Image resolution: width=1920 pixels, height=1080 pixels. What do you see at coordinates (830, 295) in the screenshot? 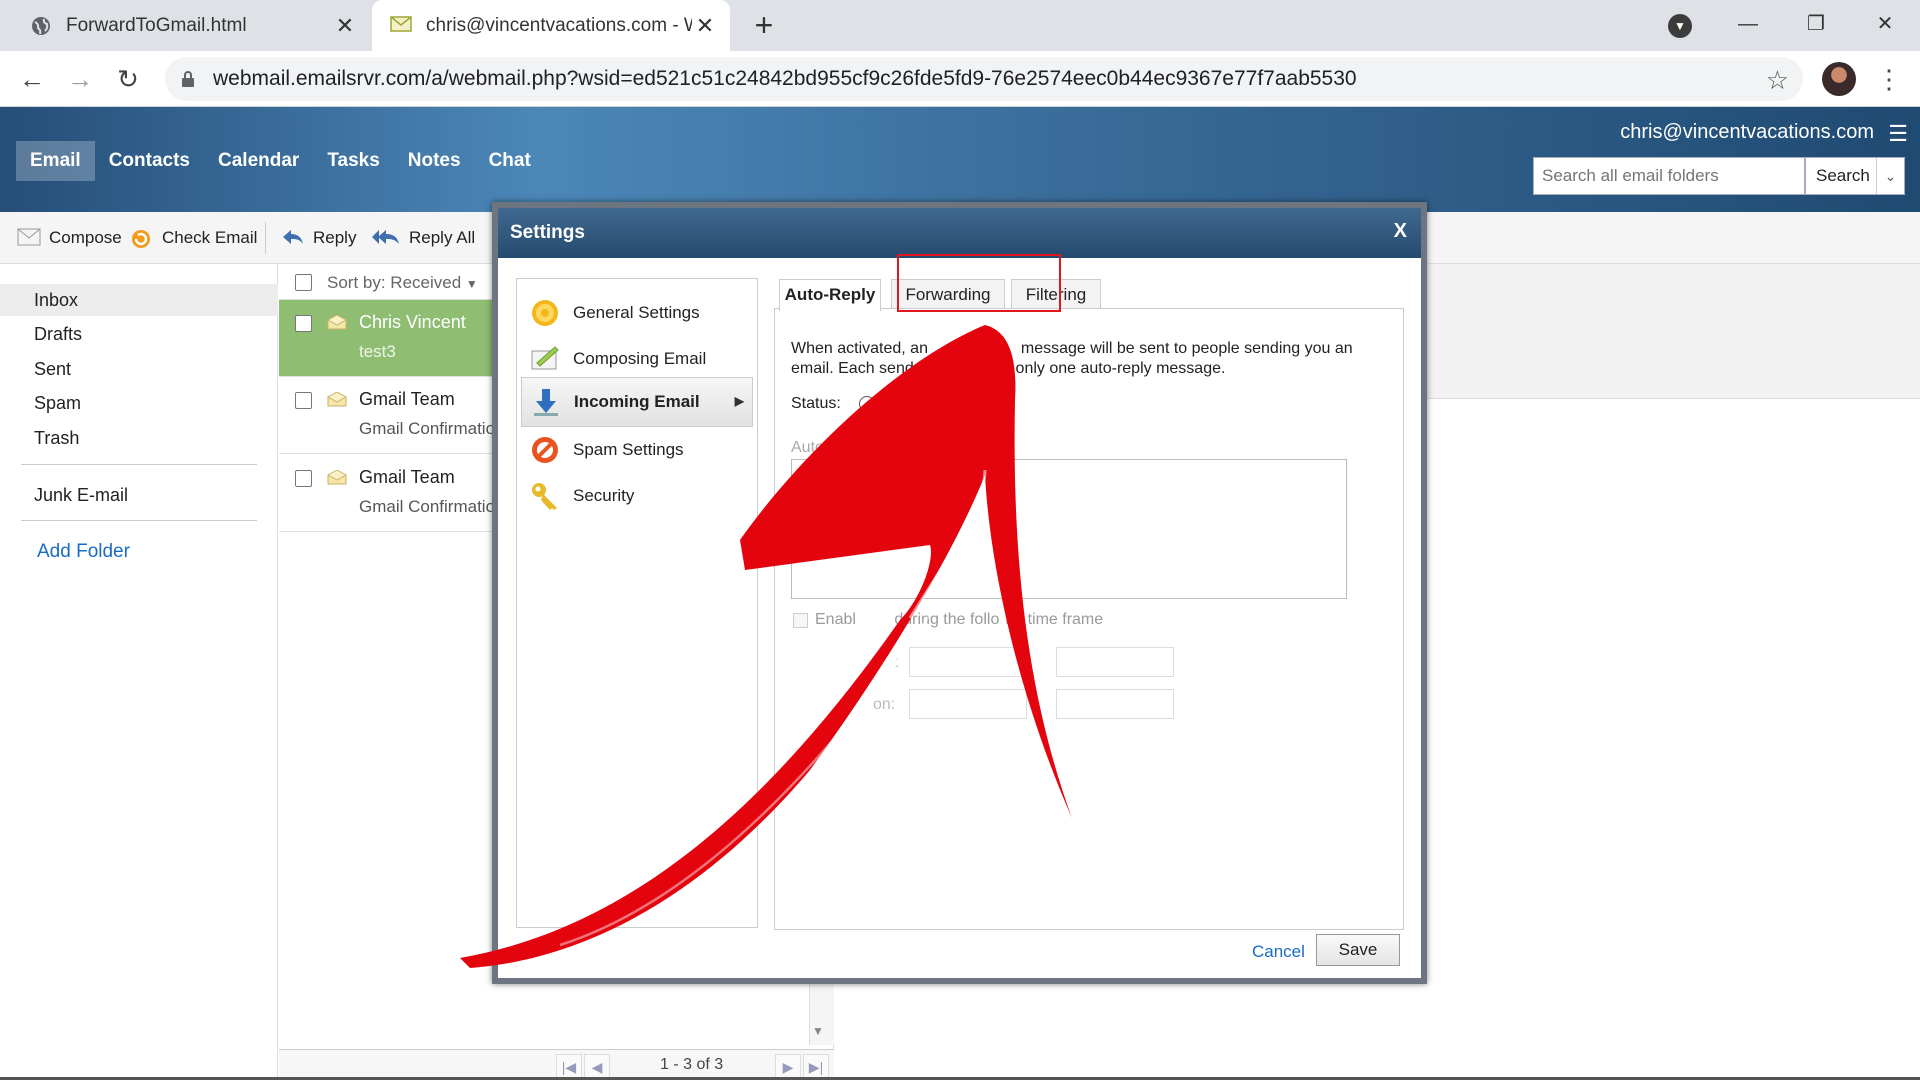
I see `tab-auto-reply: Auto-Reply` at bounding box center [830, 295].